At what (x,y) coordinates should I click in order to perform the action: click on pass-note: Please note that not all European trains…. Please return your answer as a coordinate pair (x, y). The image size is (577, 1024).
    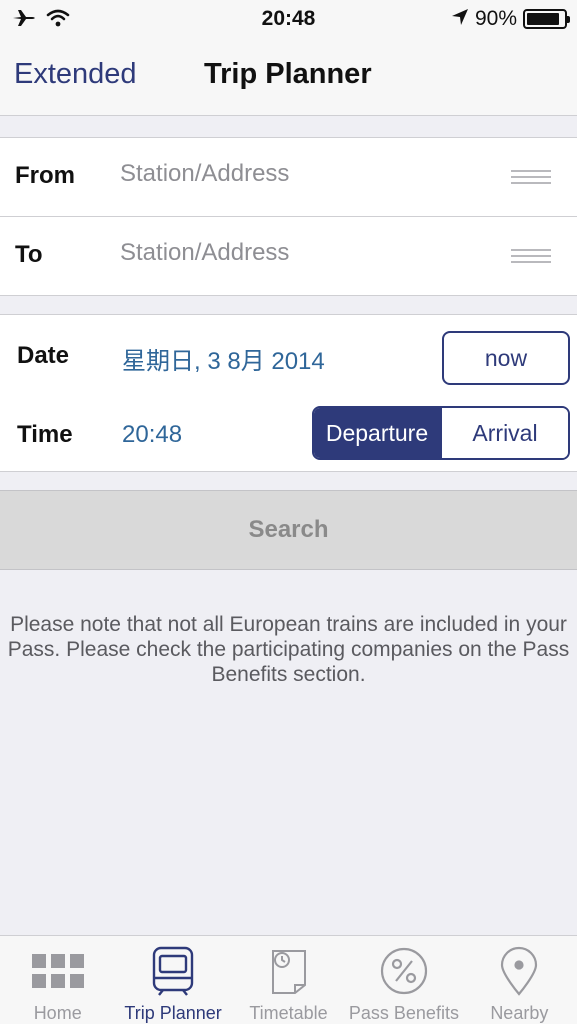
    Looking at the image, I should click on (288, 649).